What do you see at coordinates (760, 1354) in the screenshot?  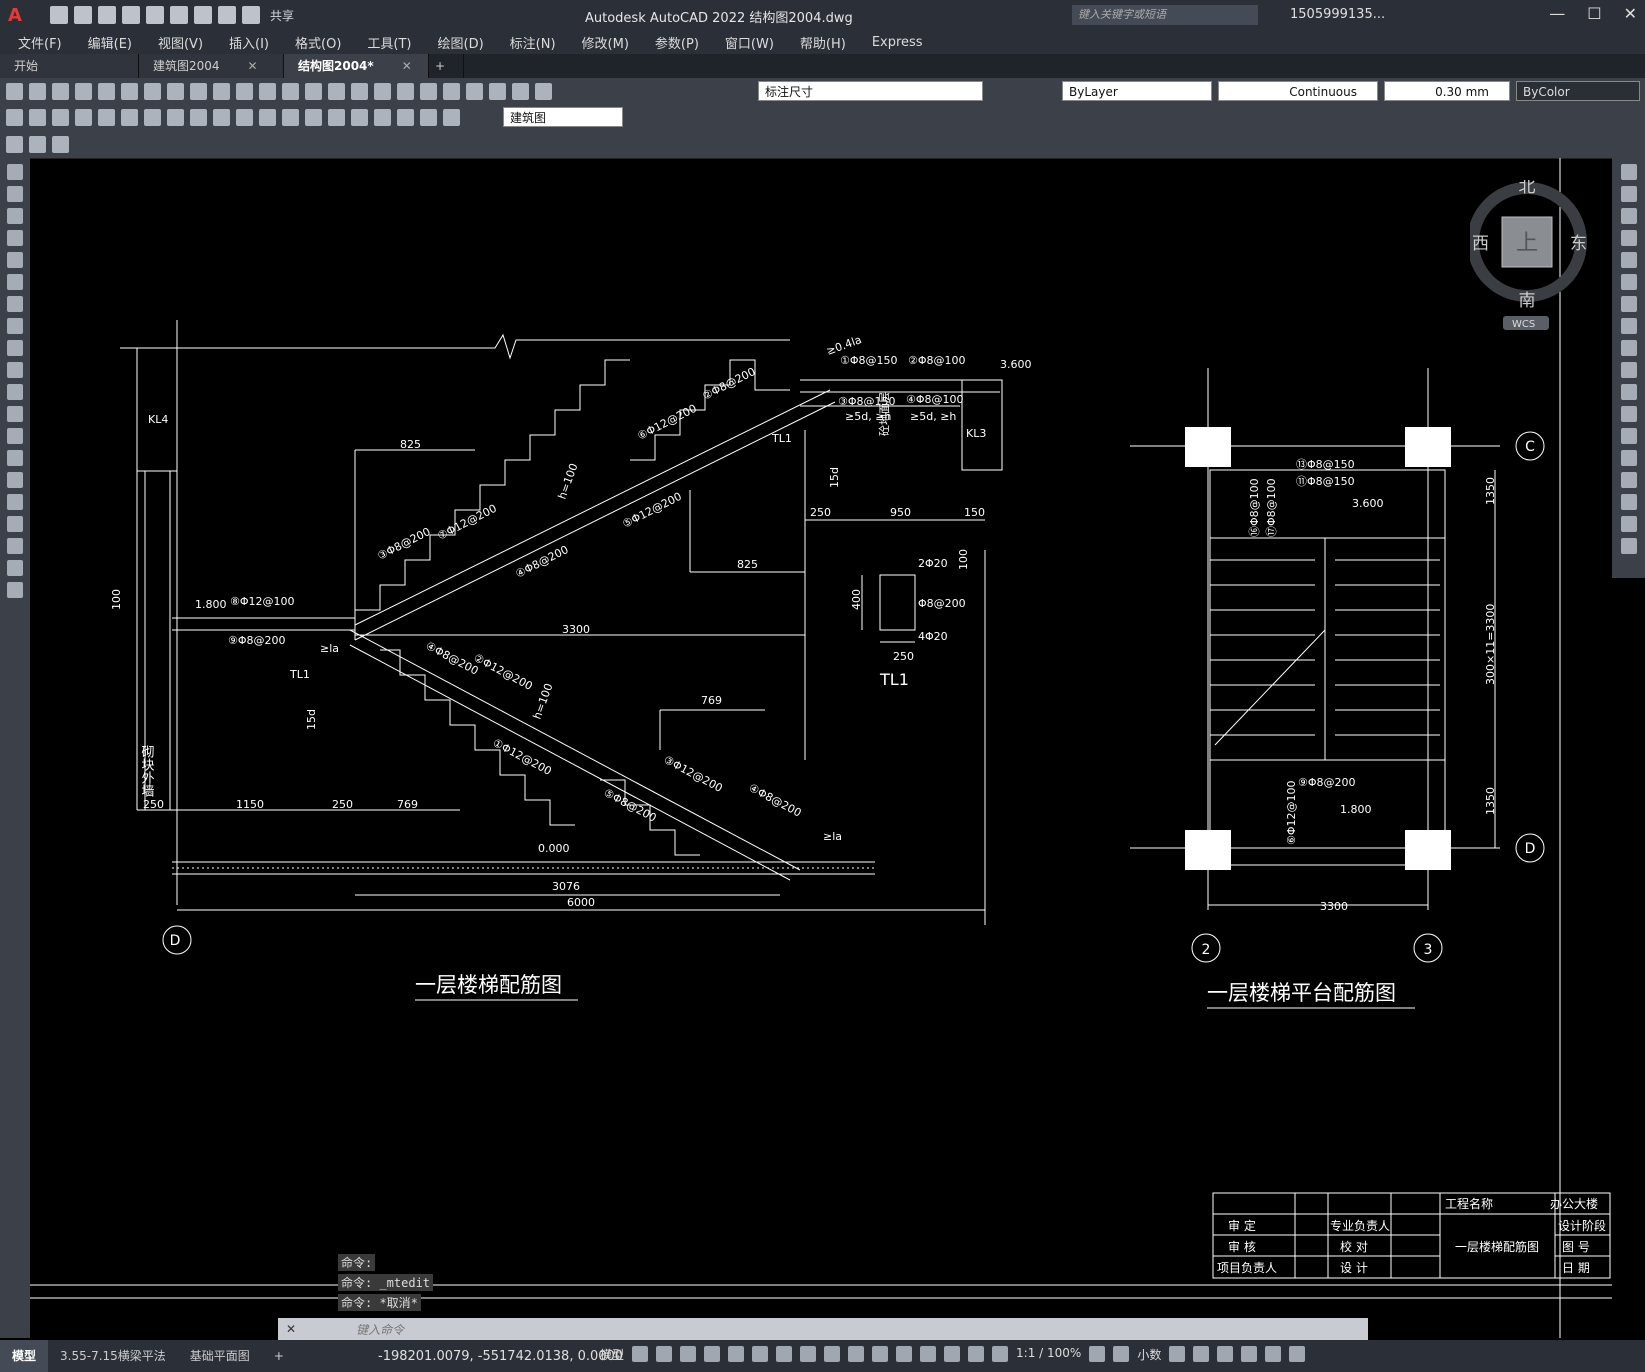 I see `osnap-tracking-icon` at bounding box center [760, 1354].